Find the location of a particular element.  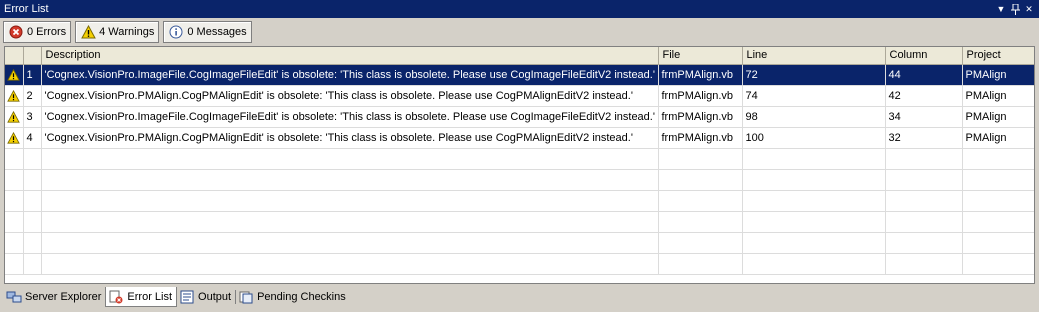

tab-pending-checkins: Pending Checkins is located at coordinates (293, 297).